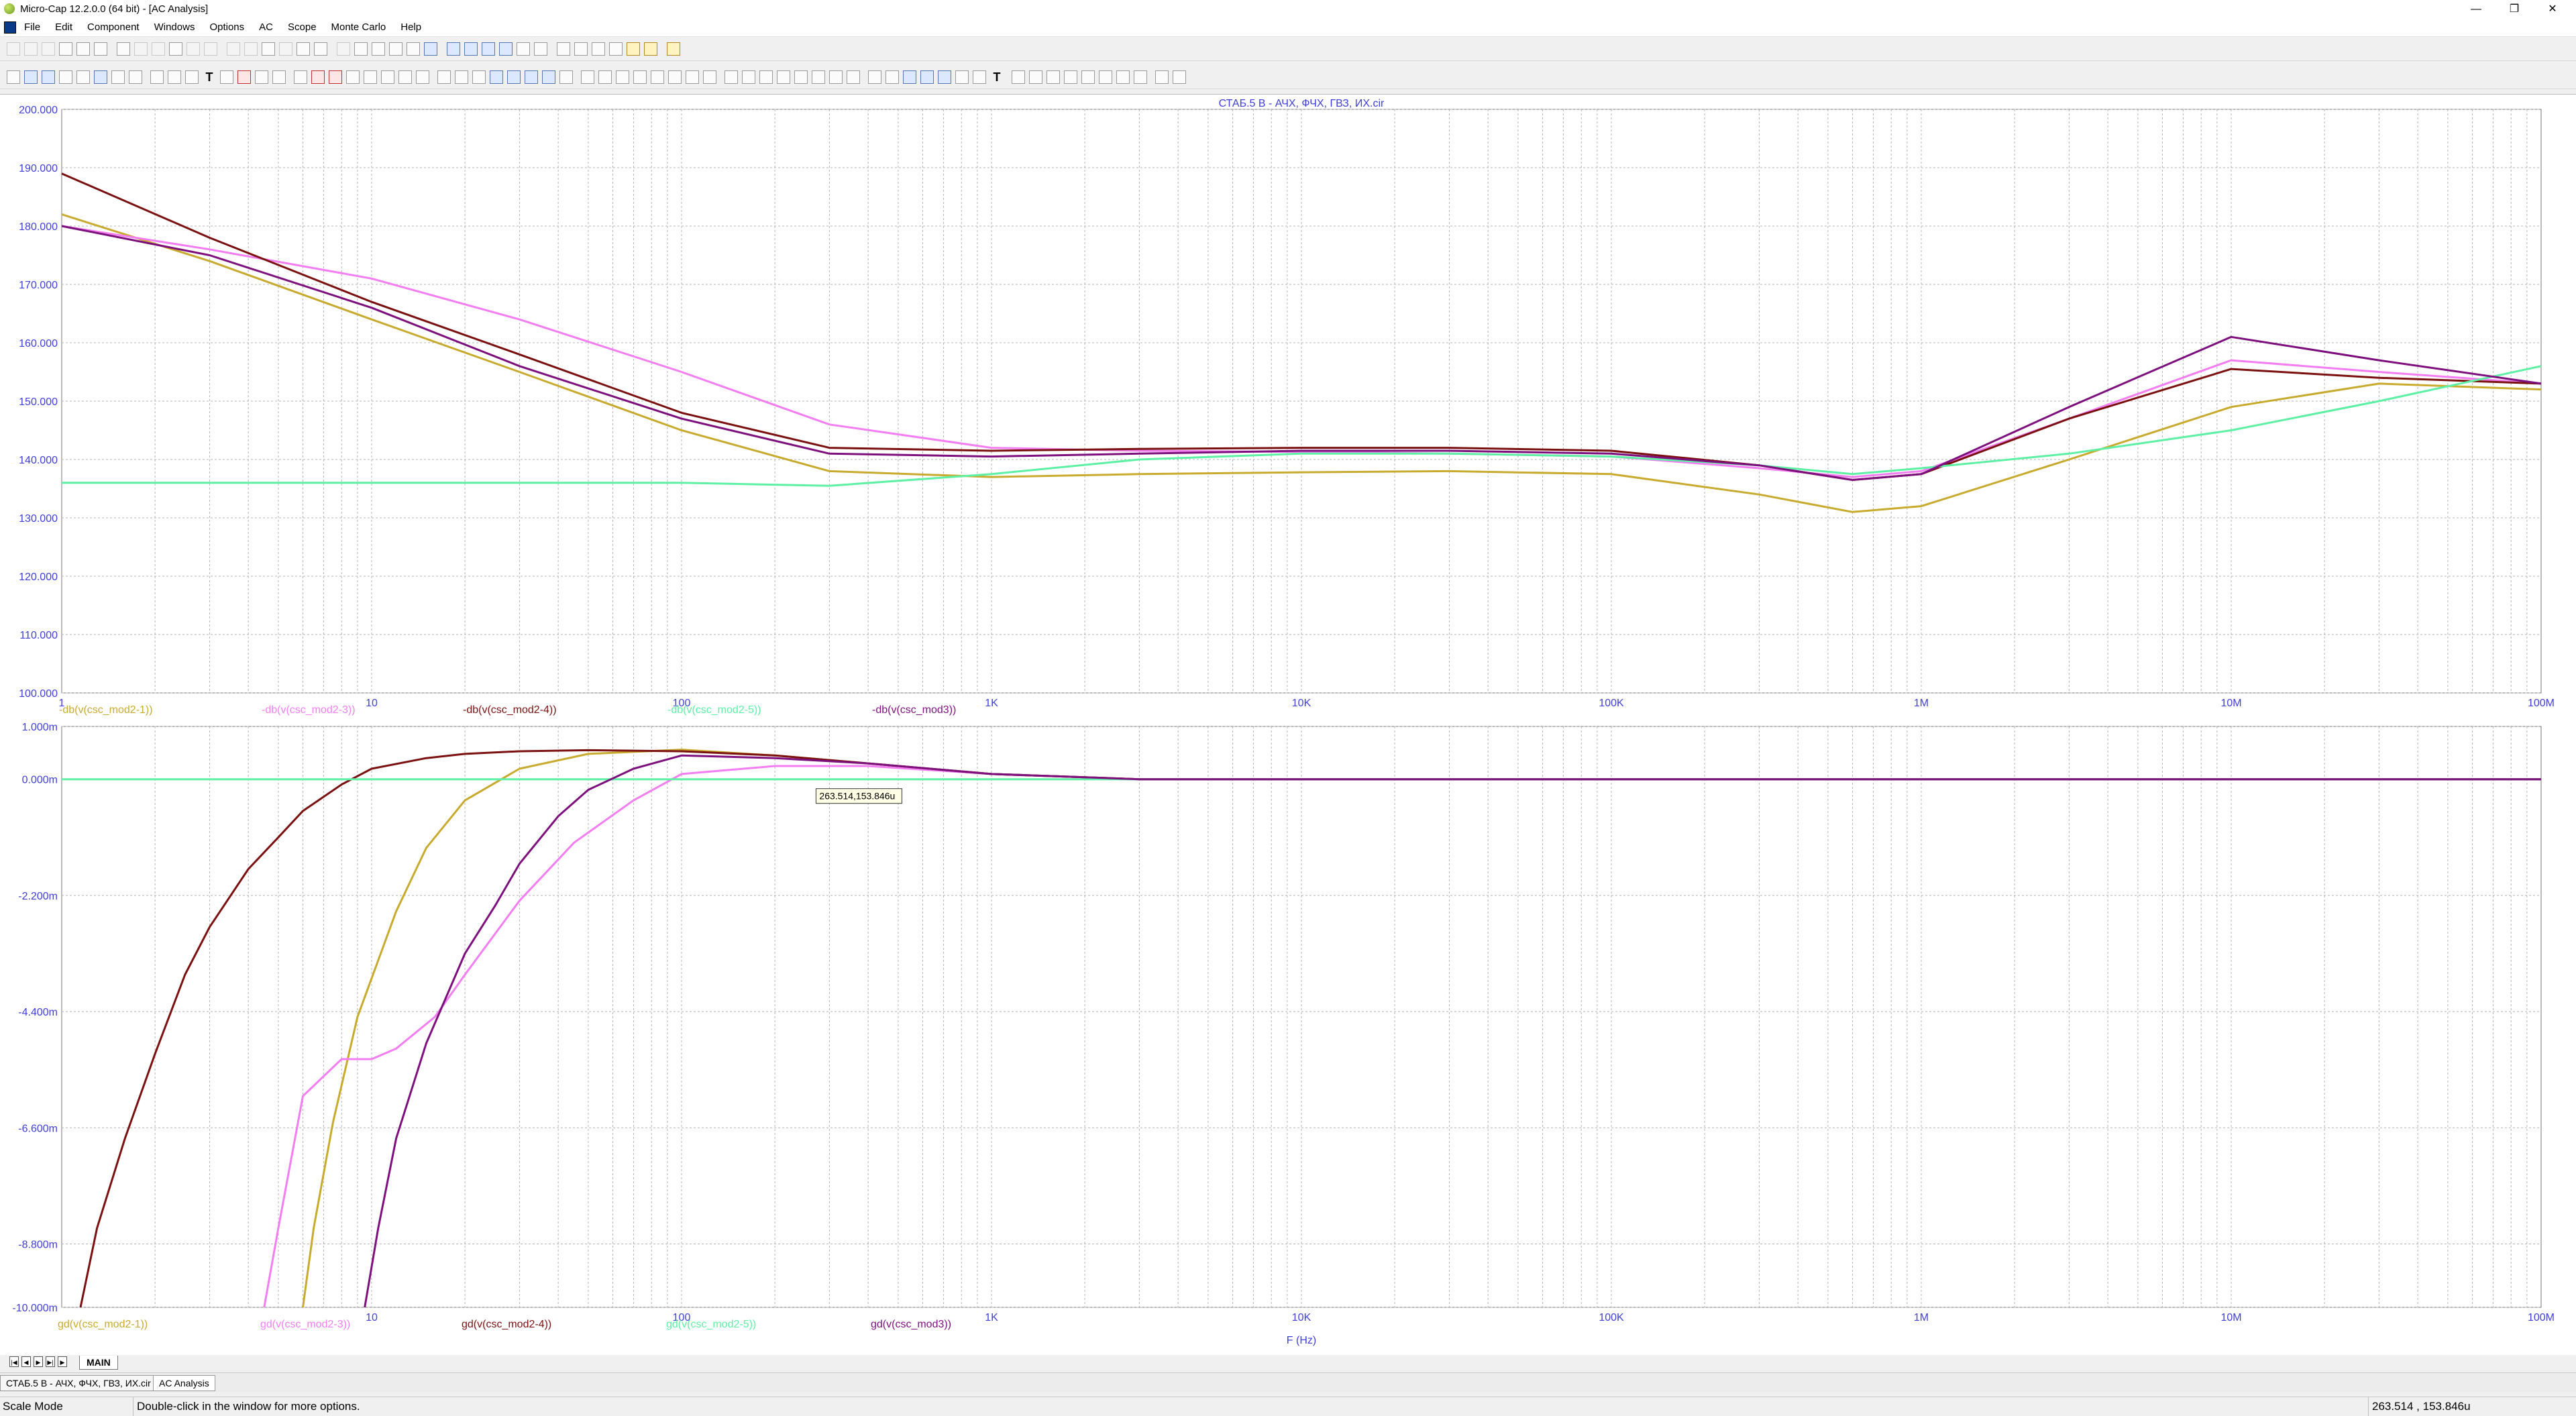 The height and width of the screenshot is (1416, 2576). Describe the element at coordinates (50, 1361) in the screenshot. I see `last-page-button: ▶|` at that location.